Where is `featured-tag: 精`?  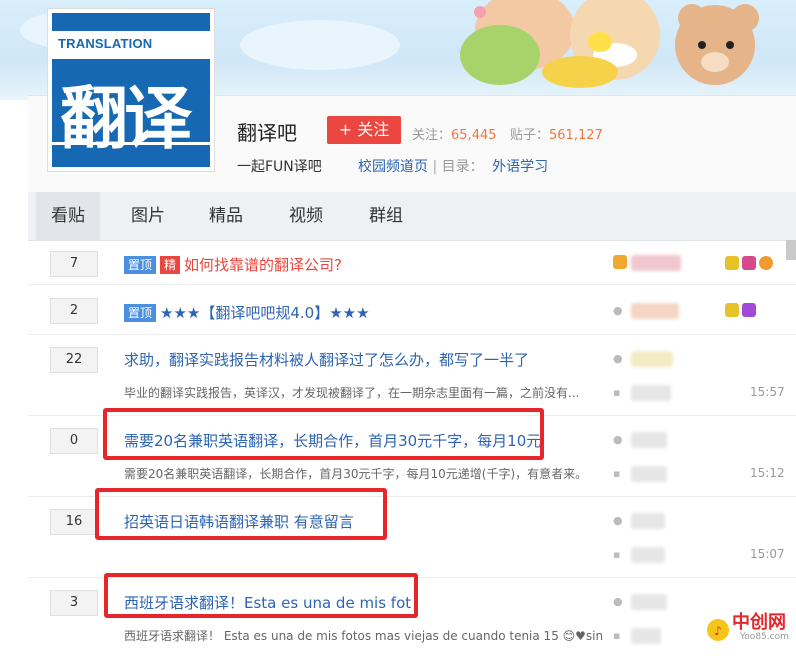
featured-tag: 精 is located at coordinates (170, 265).